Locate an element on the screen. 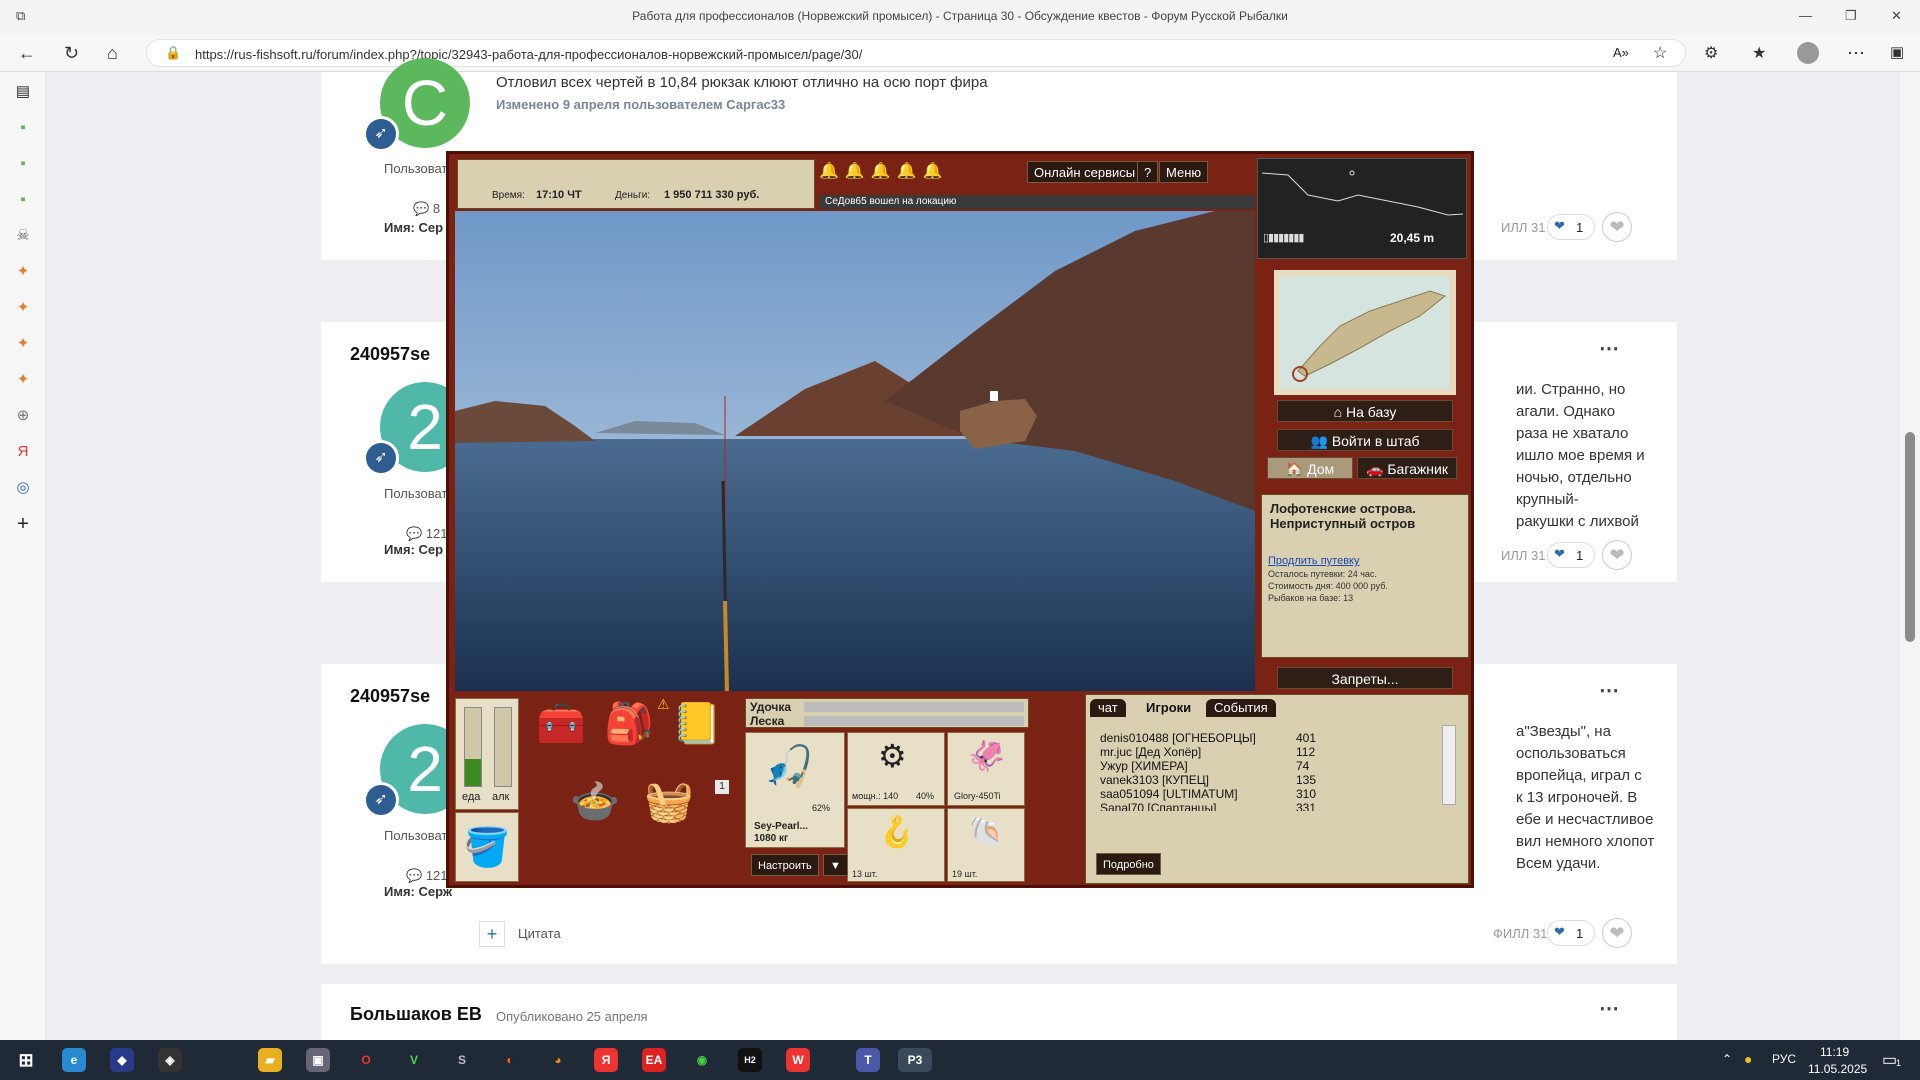 This screenshot has height=1080, width=1920. app-icon-5: ◐ is located at coordinates (510, 1060).